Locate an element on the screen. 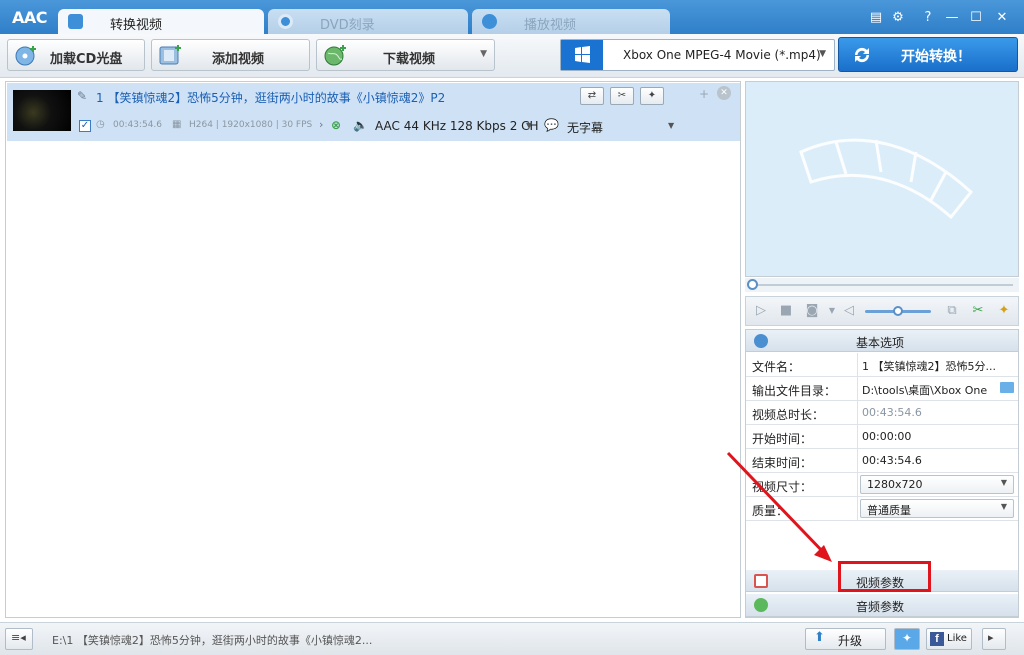 The image size is (1024, 655). close-icon: ✕ is located at coordinates (1002, 18).